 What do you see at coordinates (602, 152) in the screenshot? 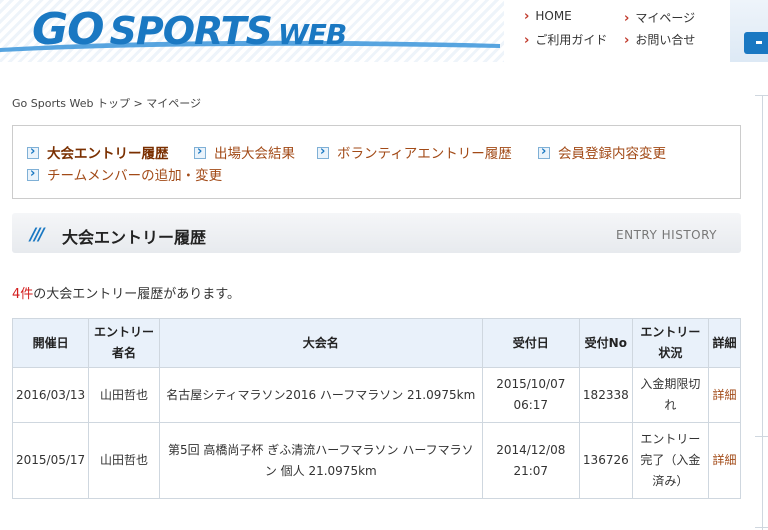
I see `tab-member-settings: 会員登録内容変更` at bounding box center [602, 152].